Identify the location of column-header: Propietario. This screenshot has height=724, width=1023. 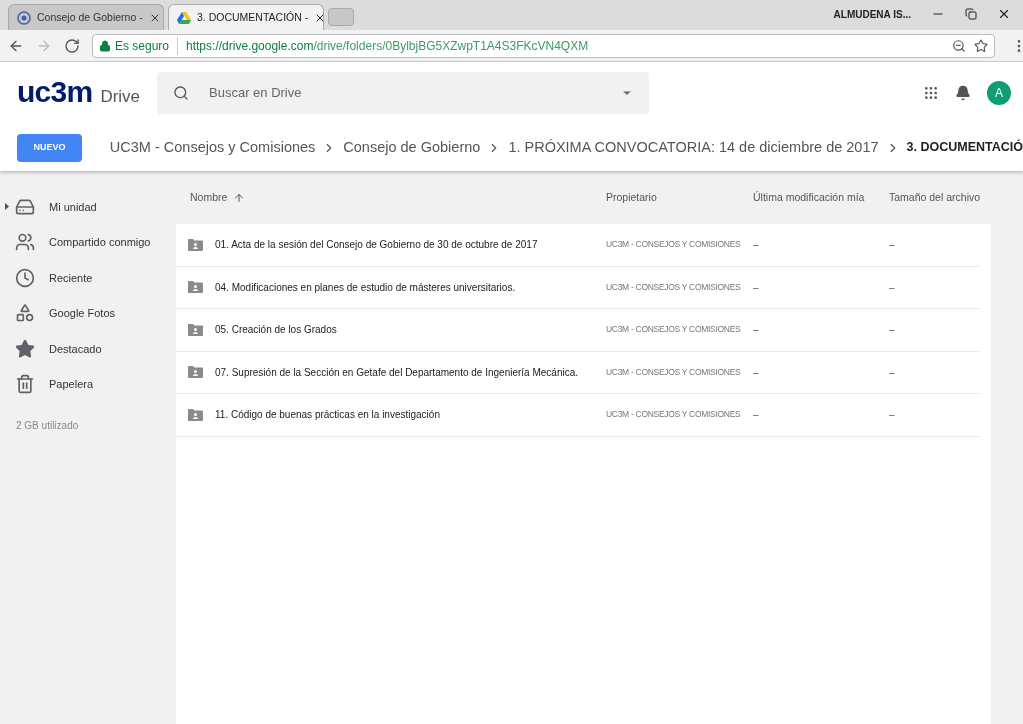
(679, 197).